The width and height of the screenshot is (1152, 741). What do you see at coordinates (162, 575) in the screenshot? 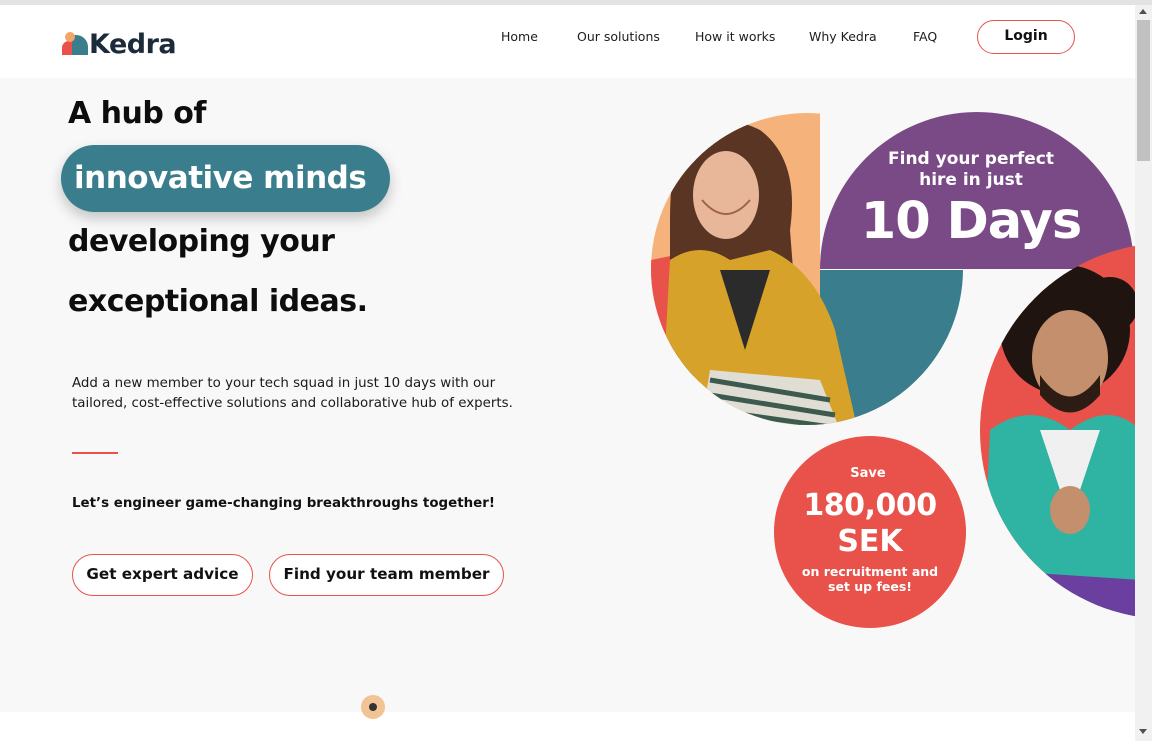
I see `get-expert-advice-button: Get expert advice` at bounding box center [162, 575].